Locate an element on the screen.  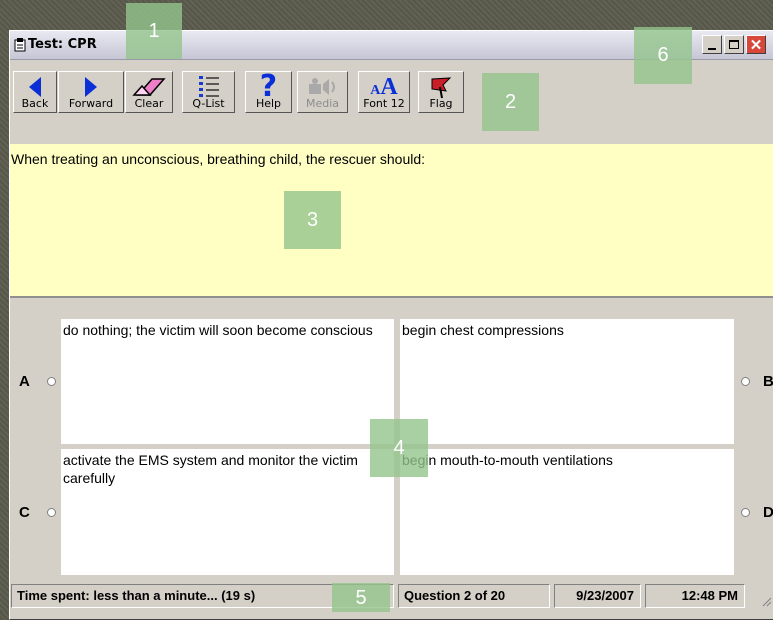
flag-button: Flag is located at coordinates (441, 92).